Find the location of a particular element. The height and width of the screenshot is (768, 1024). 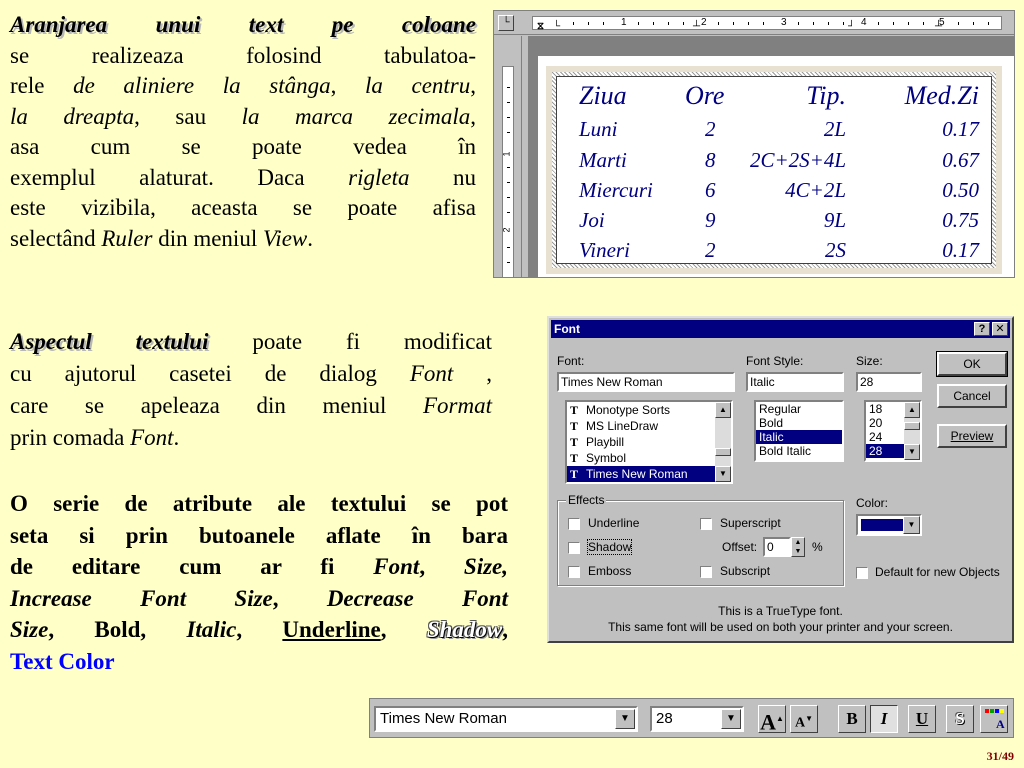

size-list: 18 20 24 28 ▲ ▼ is located at coordinates (893, 431).